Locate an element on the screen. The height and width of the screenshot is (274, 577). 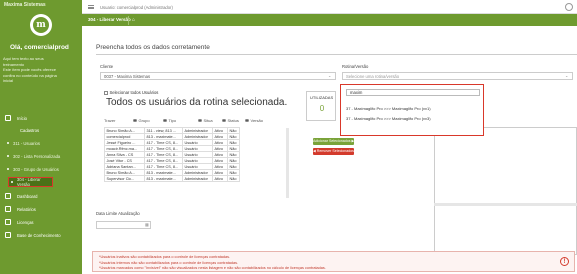
filter-status: Status is located at coordinates (230, 120).